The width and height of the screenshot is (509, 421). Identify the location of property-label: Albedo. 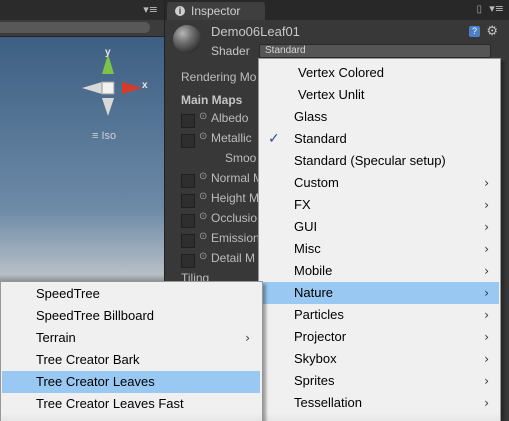
(230, 118).